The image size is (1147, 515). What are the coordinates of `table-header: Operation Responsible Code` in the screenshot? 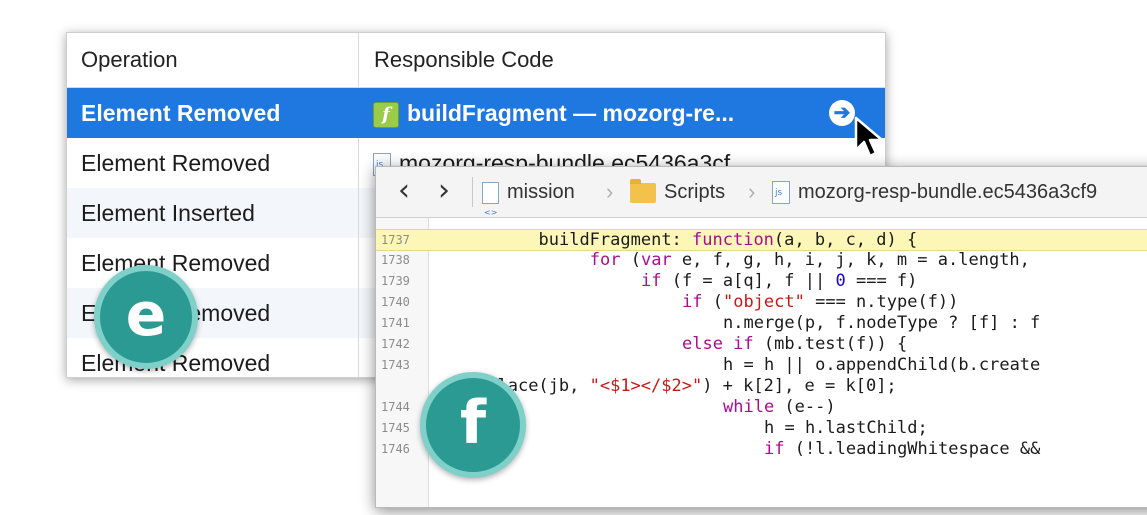 It's located at (476, 60).